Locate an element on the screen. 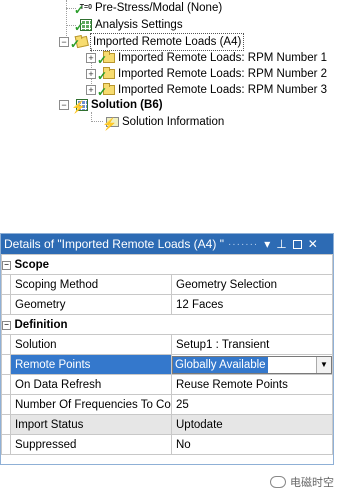 Image resolution: width=340 pixels, height=498 pixels. section-header-scope: − Scope is located at coordinates (167, 264).